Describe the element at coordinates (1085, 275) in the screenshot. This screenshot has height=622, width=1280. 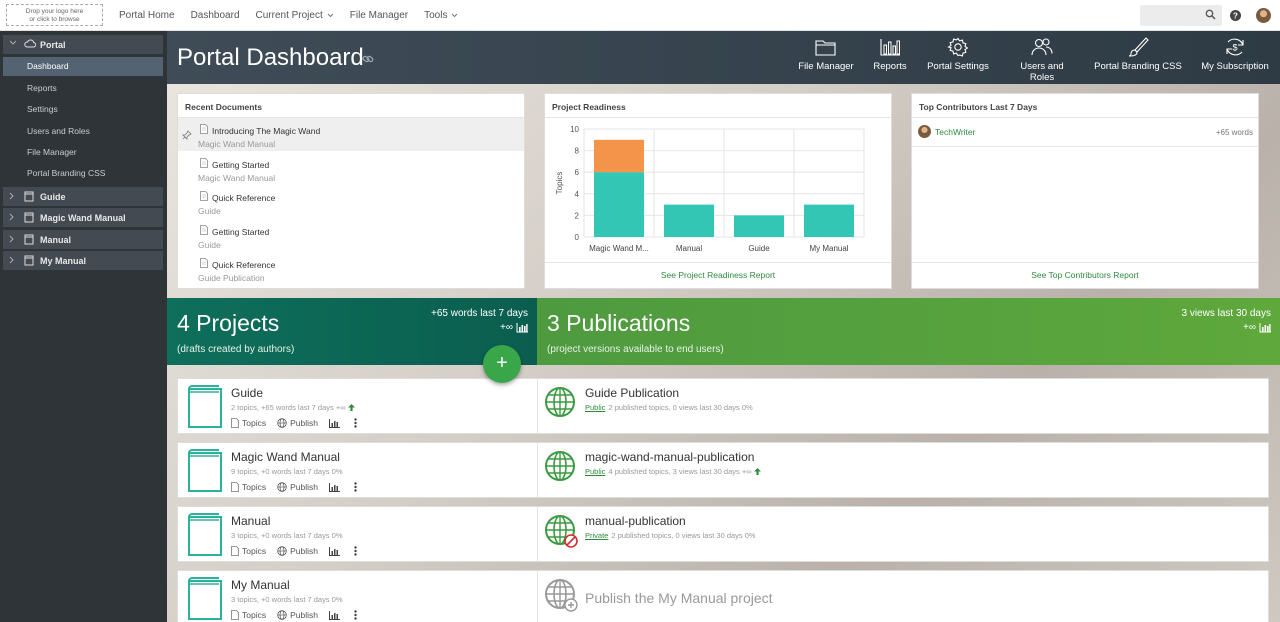
I see `top-contributors-report-link: See Top Contributors Report` at that location.